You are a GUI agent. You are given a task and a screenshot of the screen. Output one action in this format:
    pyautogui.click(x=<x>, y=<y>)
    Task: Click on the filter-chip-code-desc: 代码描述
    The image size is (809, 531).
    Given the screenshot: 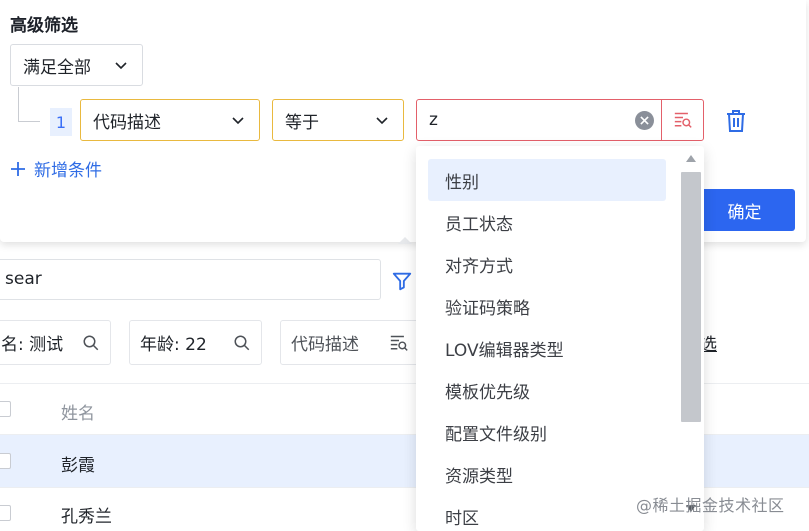 What is the action you would take?
    pyautogui.click(x=350, y=342)
    